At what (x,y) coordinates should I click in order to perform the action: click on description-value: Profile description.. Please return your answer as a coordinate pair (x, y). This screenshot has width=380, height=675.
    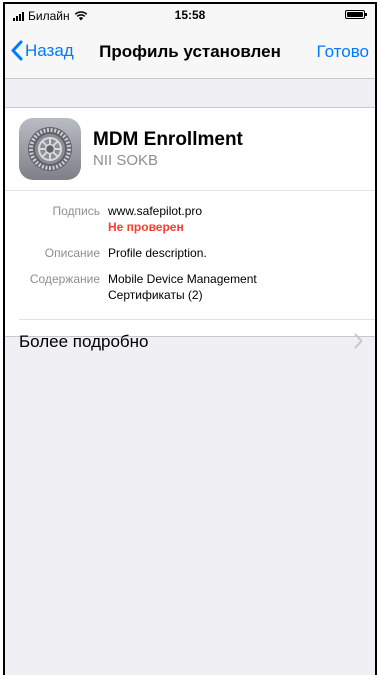
    Looking at the image, I should click on (157, 253).